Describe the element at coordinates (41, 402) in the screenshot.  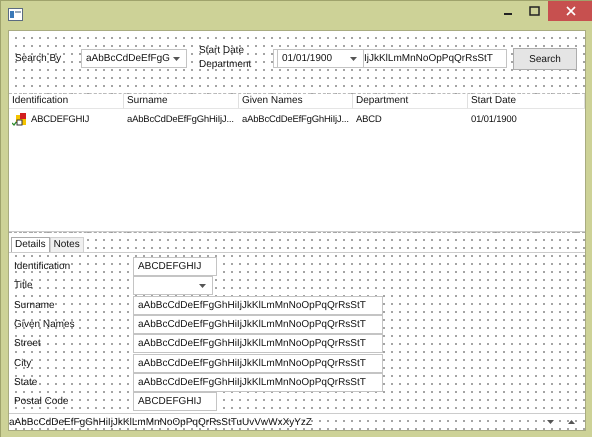
I see `field-label: Postal Code` at that location.